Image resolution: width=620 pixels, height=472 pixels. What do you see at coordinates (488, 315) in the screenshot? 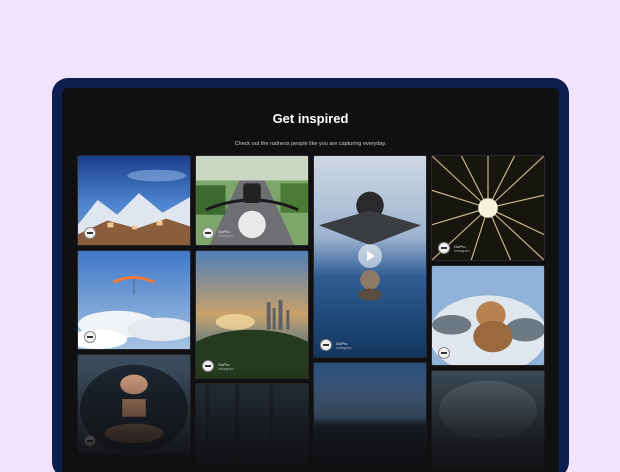
I see `gallery-tile-dog-mountain` at bounding box center [488, 315].